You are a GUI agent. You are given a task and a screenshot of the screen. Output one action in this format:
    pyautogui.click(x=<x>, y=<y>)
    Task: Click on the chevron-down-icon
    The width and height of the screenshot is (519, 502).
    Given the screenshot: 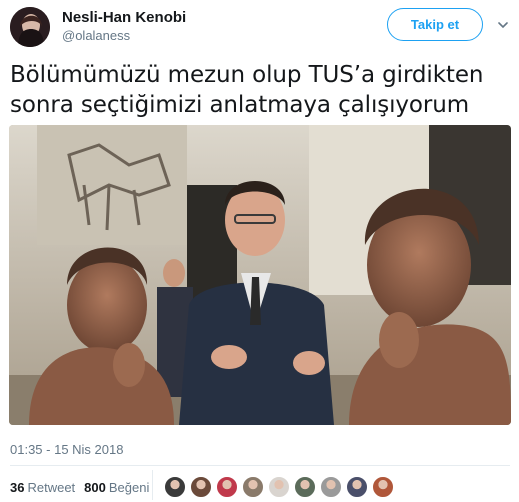 What is the action you would take?
    pyautogui.click(x=503, y=25)
    